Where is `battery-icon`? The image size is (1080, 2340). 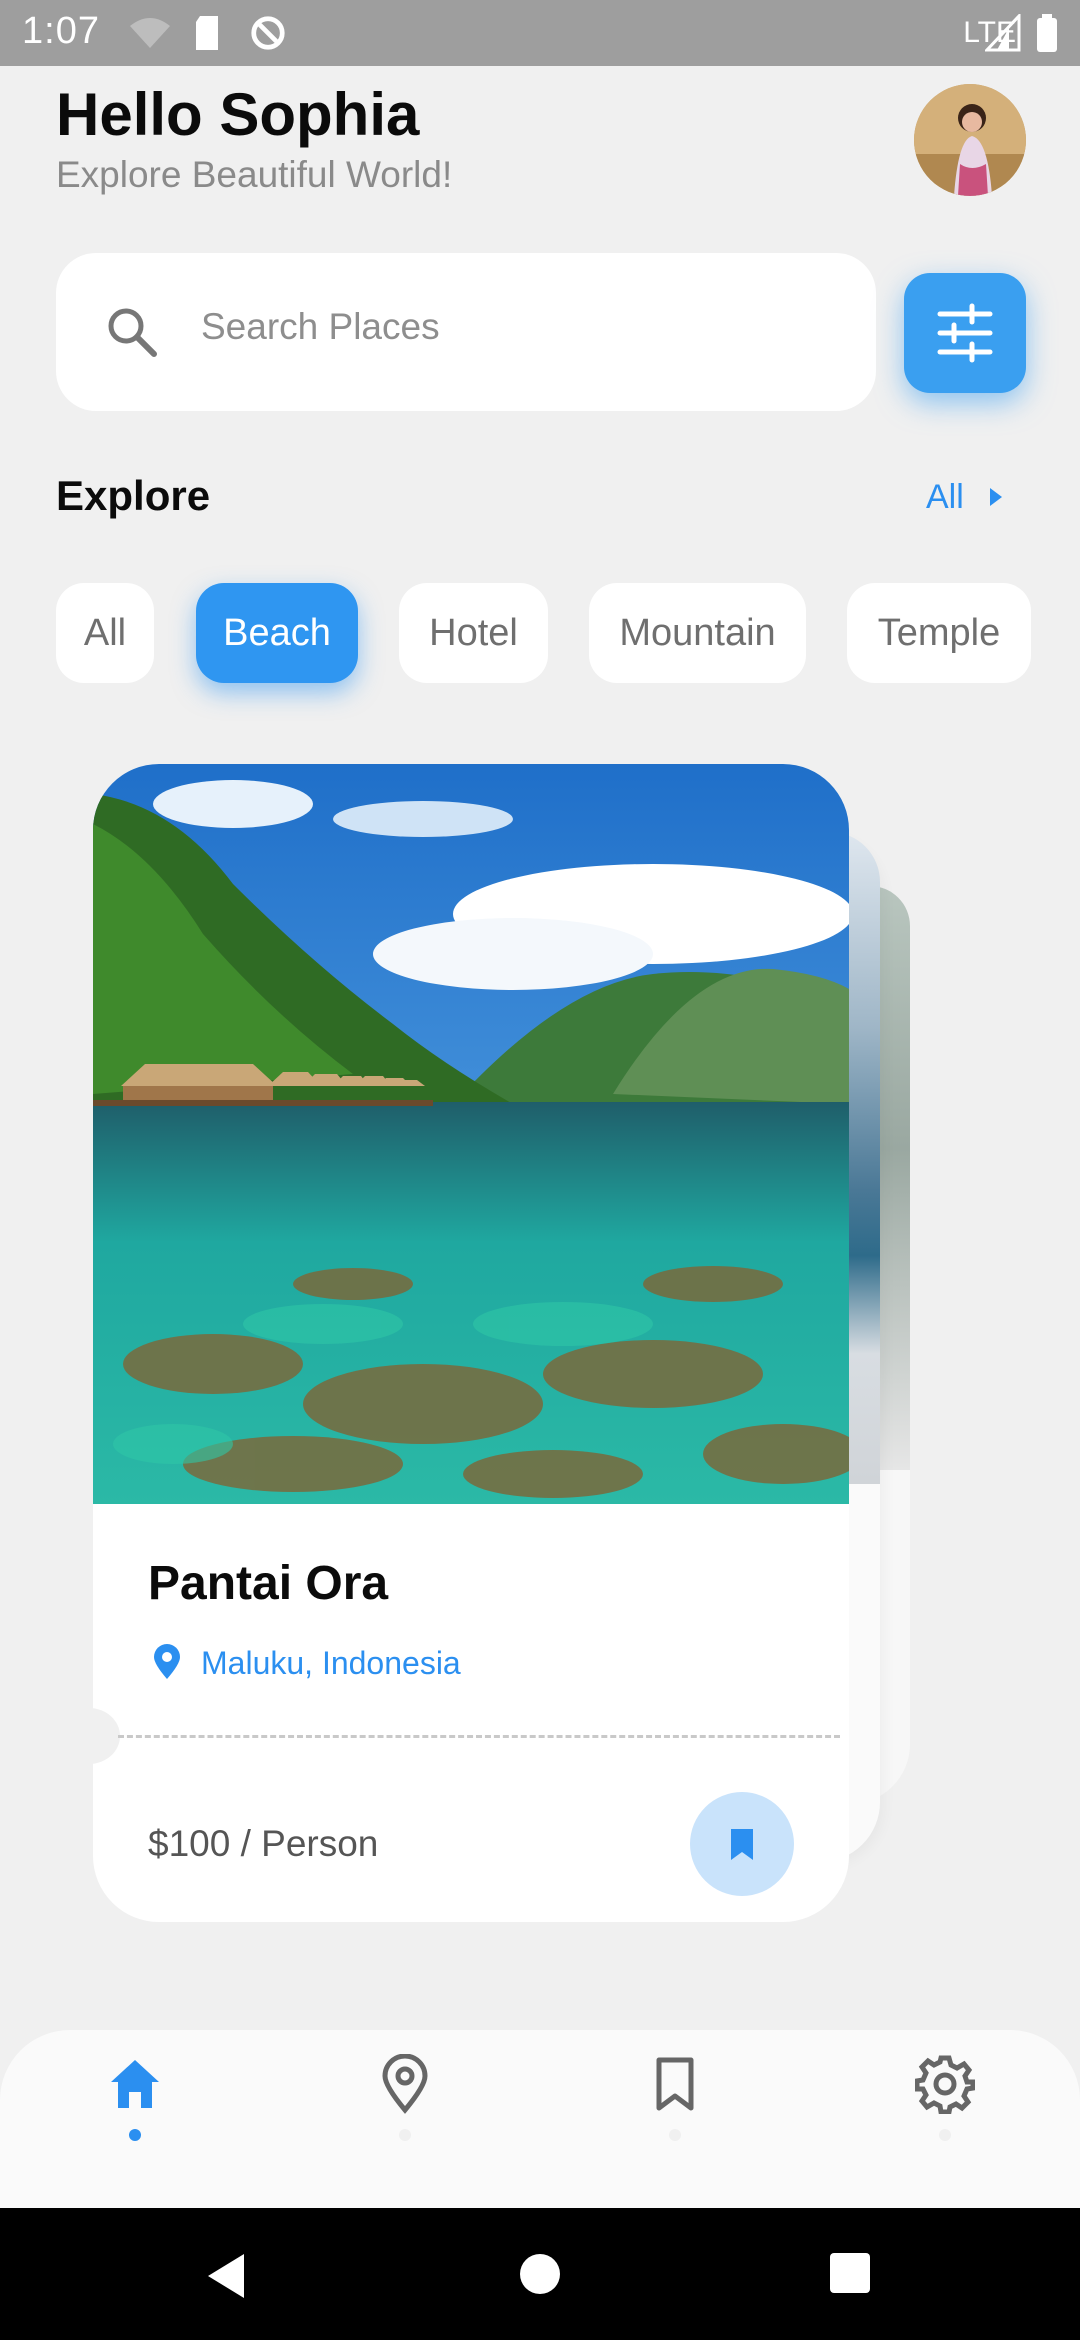
battery-icon is located at coordinates (1047, 33).